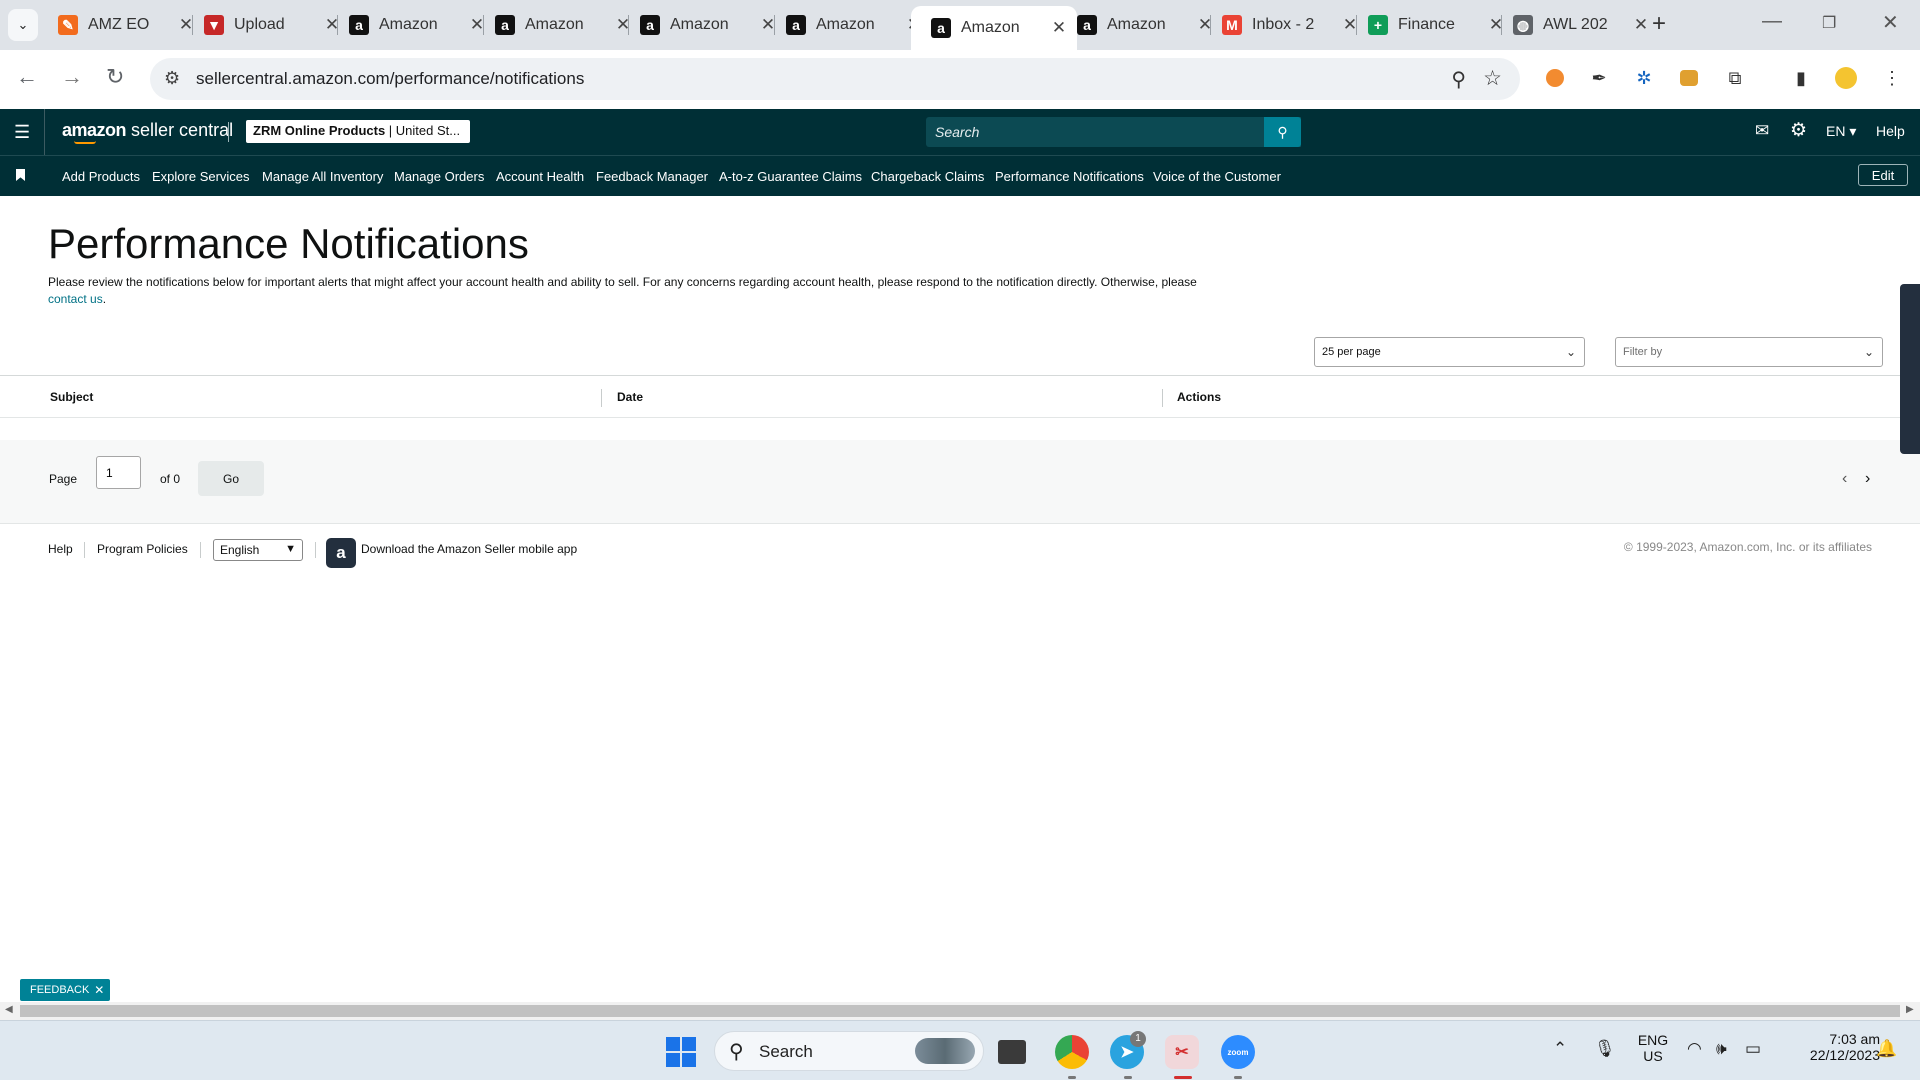 The height and width of the screenshot is (1080, 1920). I want to click on tab-separator, so click(1501, 25).